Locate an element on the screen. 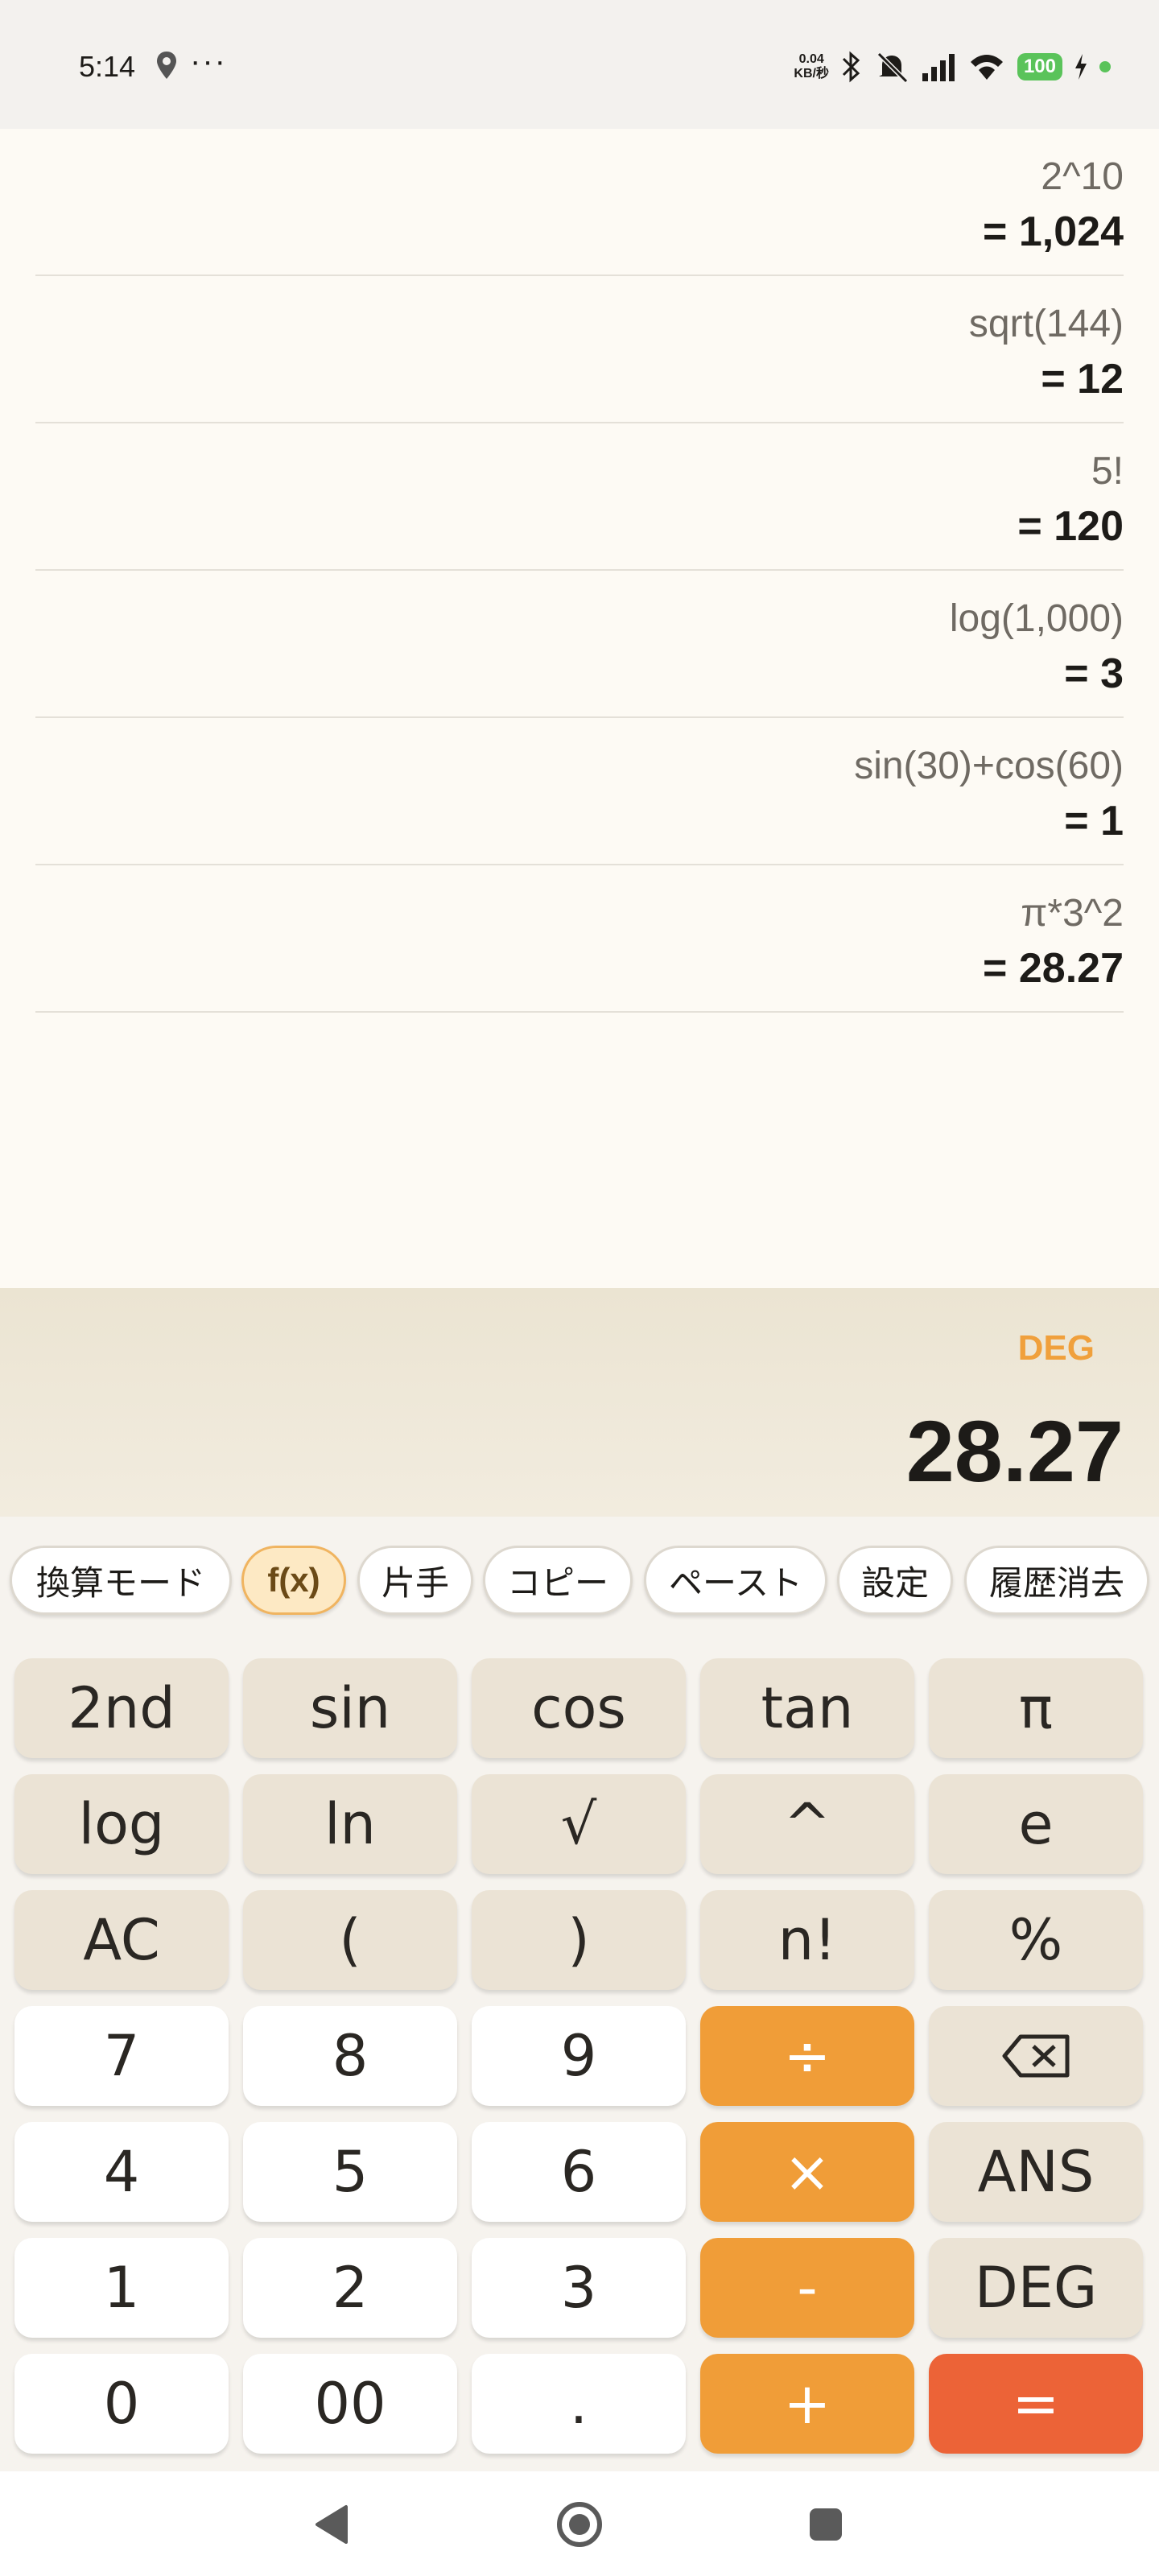 The image size is (1159, 2576). clear-history-button: 履歴消去 is located at coordinates (1056, 1580).